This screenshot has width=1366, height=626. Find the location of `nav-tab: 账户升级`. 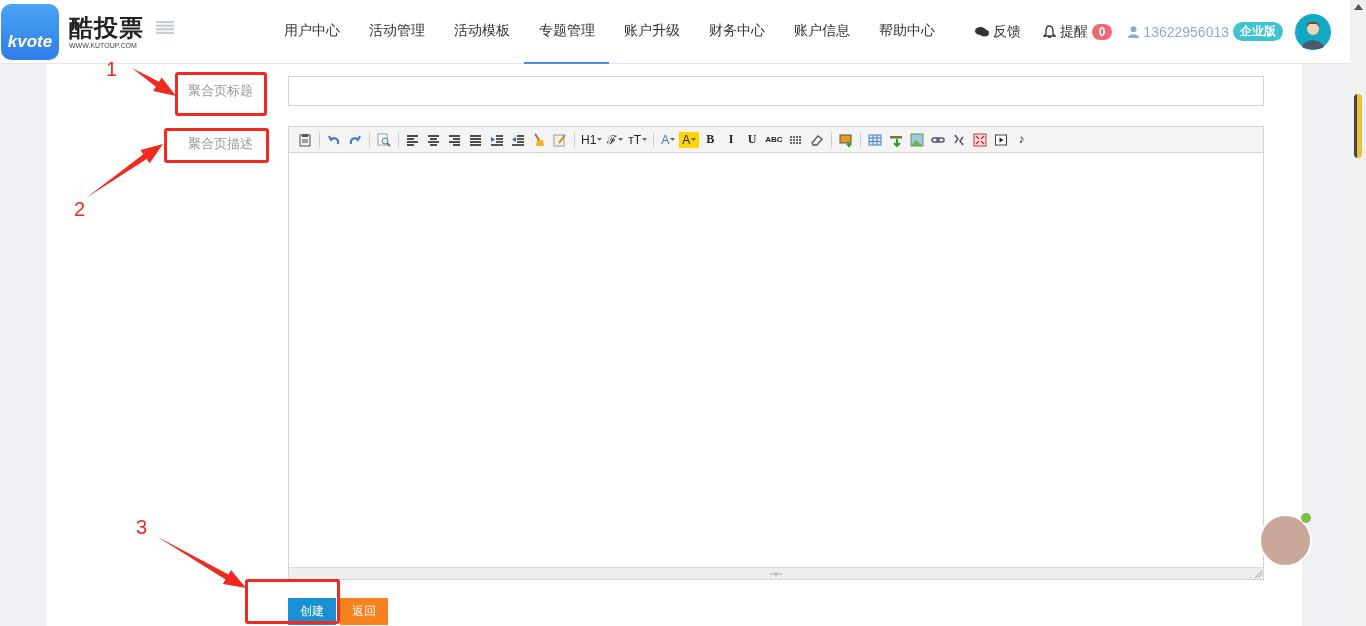

nav-tab: 账户升级 is located at coordinates (651, 32).